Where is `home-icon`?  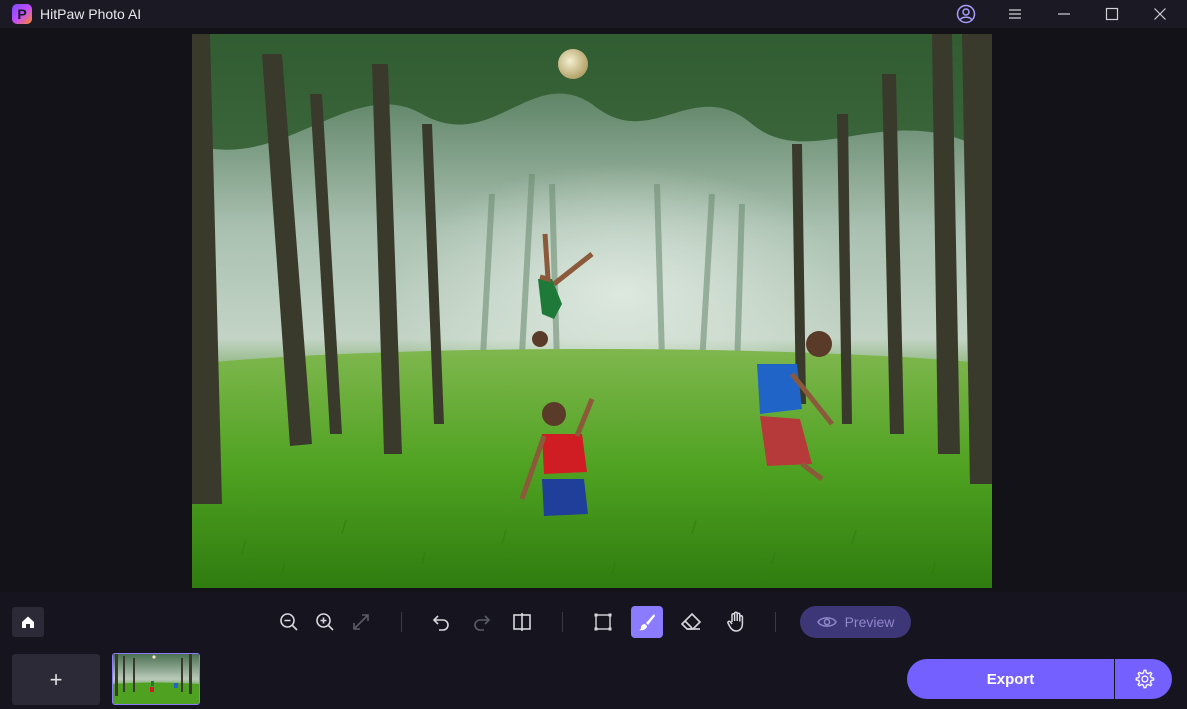 home-icon is located at coordinates (28, 622).